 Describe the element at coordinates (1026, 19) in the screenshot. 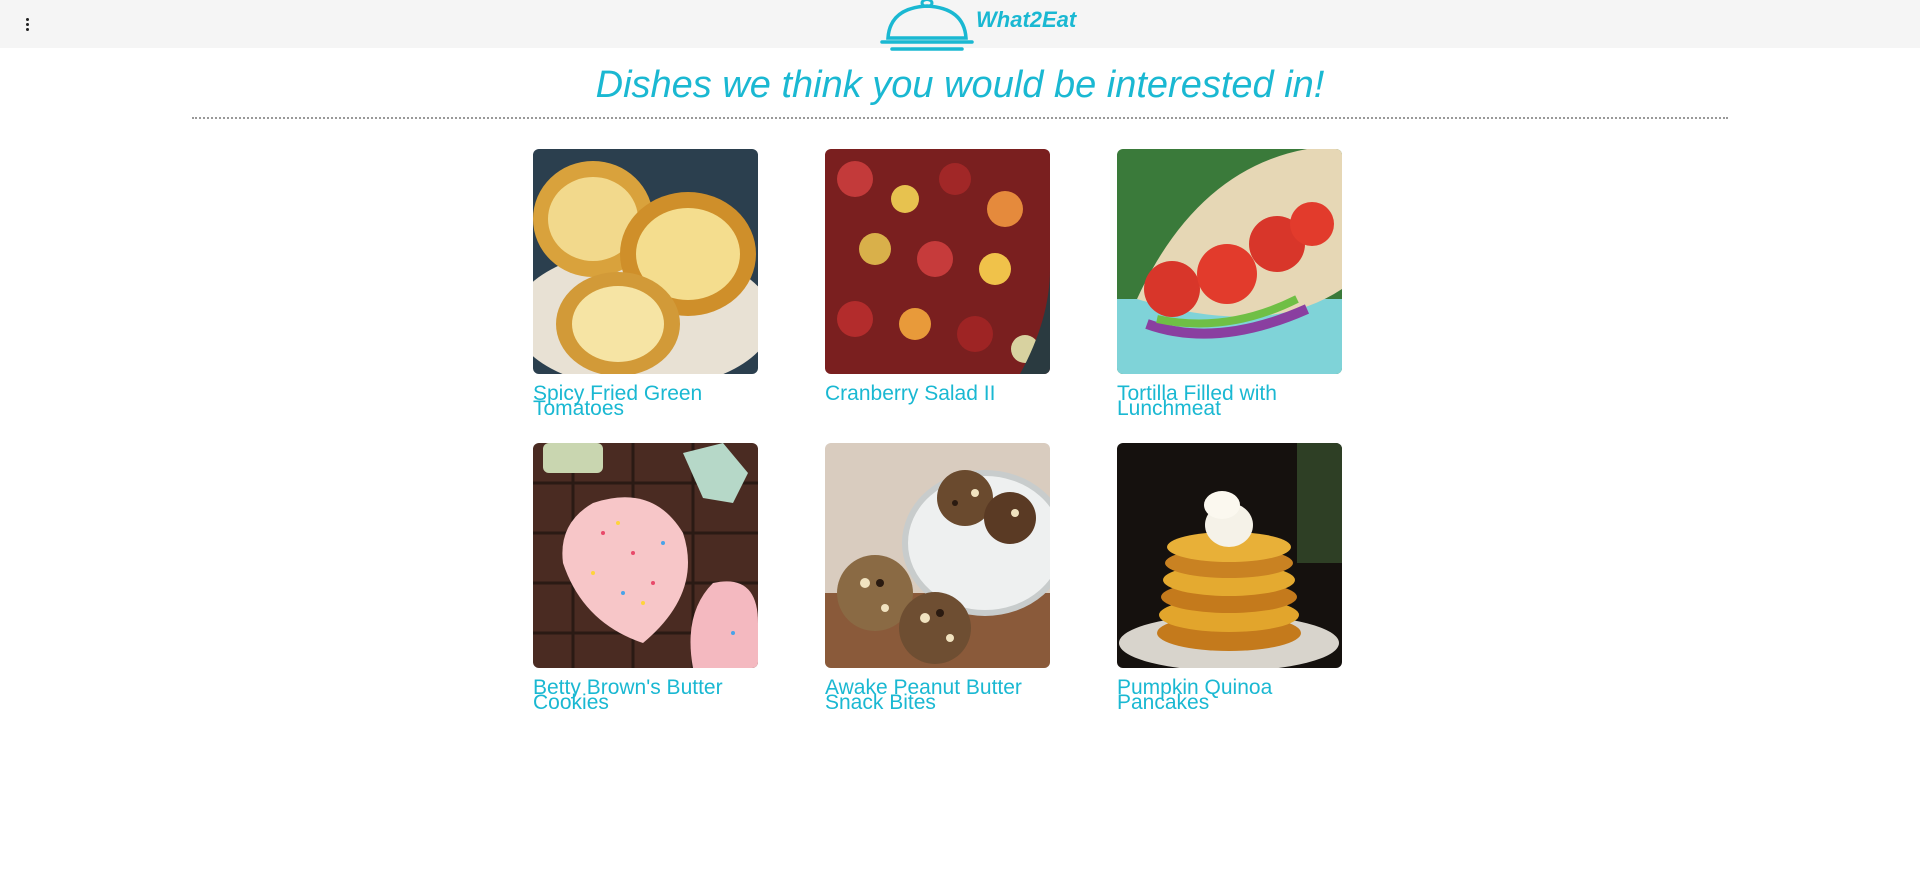

I see `app-name: What2Eat` at that location.